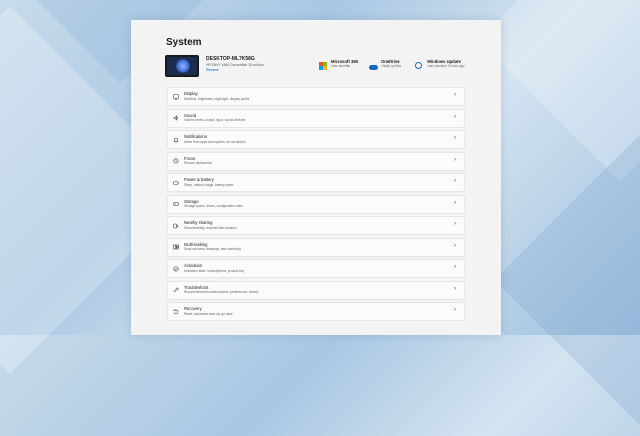 Image resolution: width=640 pixels, height=436 pixels. I want to click on focus-icon, so click(176, 161).